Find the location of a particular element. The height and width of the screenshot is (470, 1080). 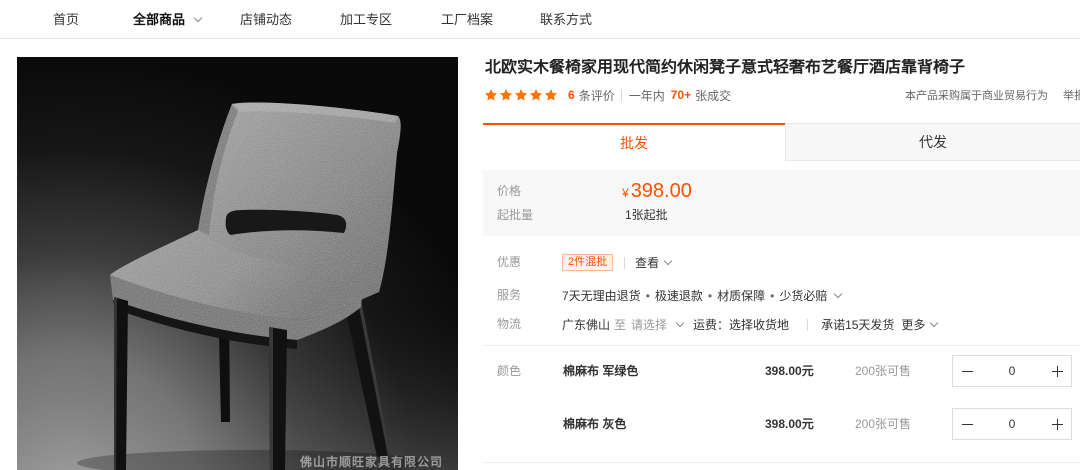

tab-label: 代发 is located at coordinates (933, 142).